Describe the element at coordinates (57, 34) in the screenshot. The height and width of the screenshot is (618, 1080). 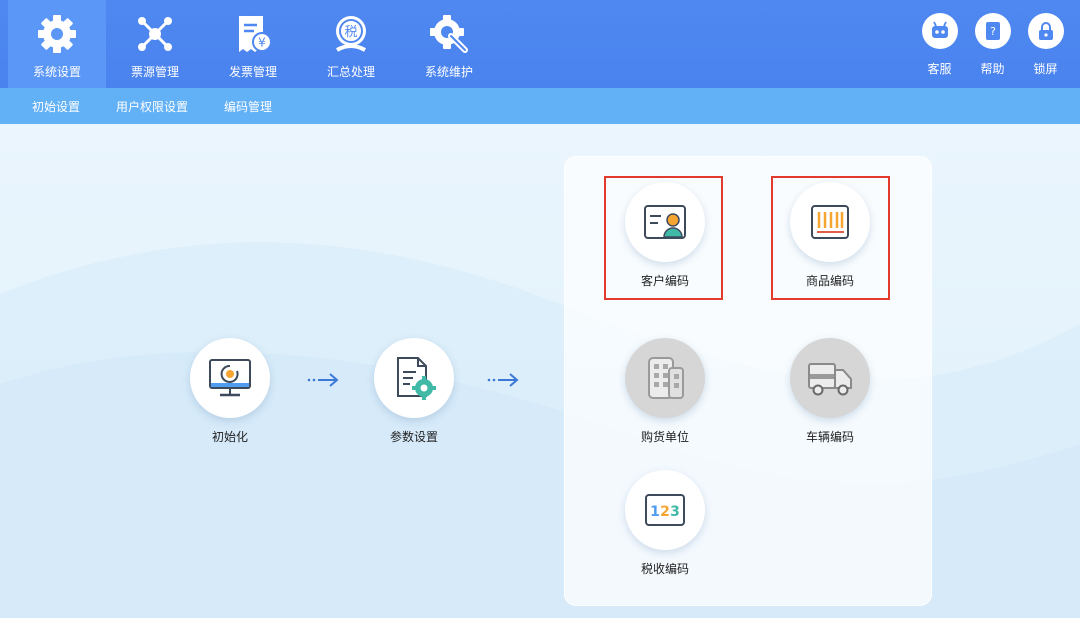
I see `gear-icon` at that location.